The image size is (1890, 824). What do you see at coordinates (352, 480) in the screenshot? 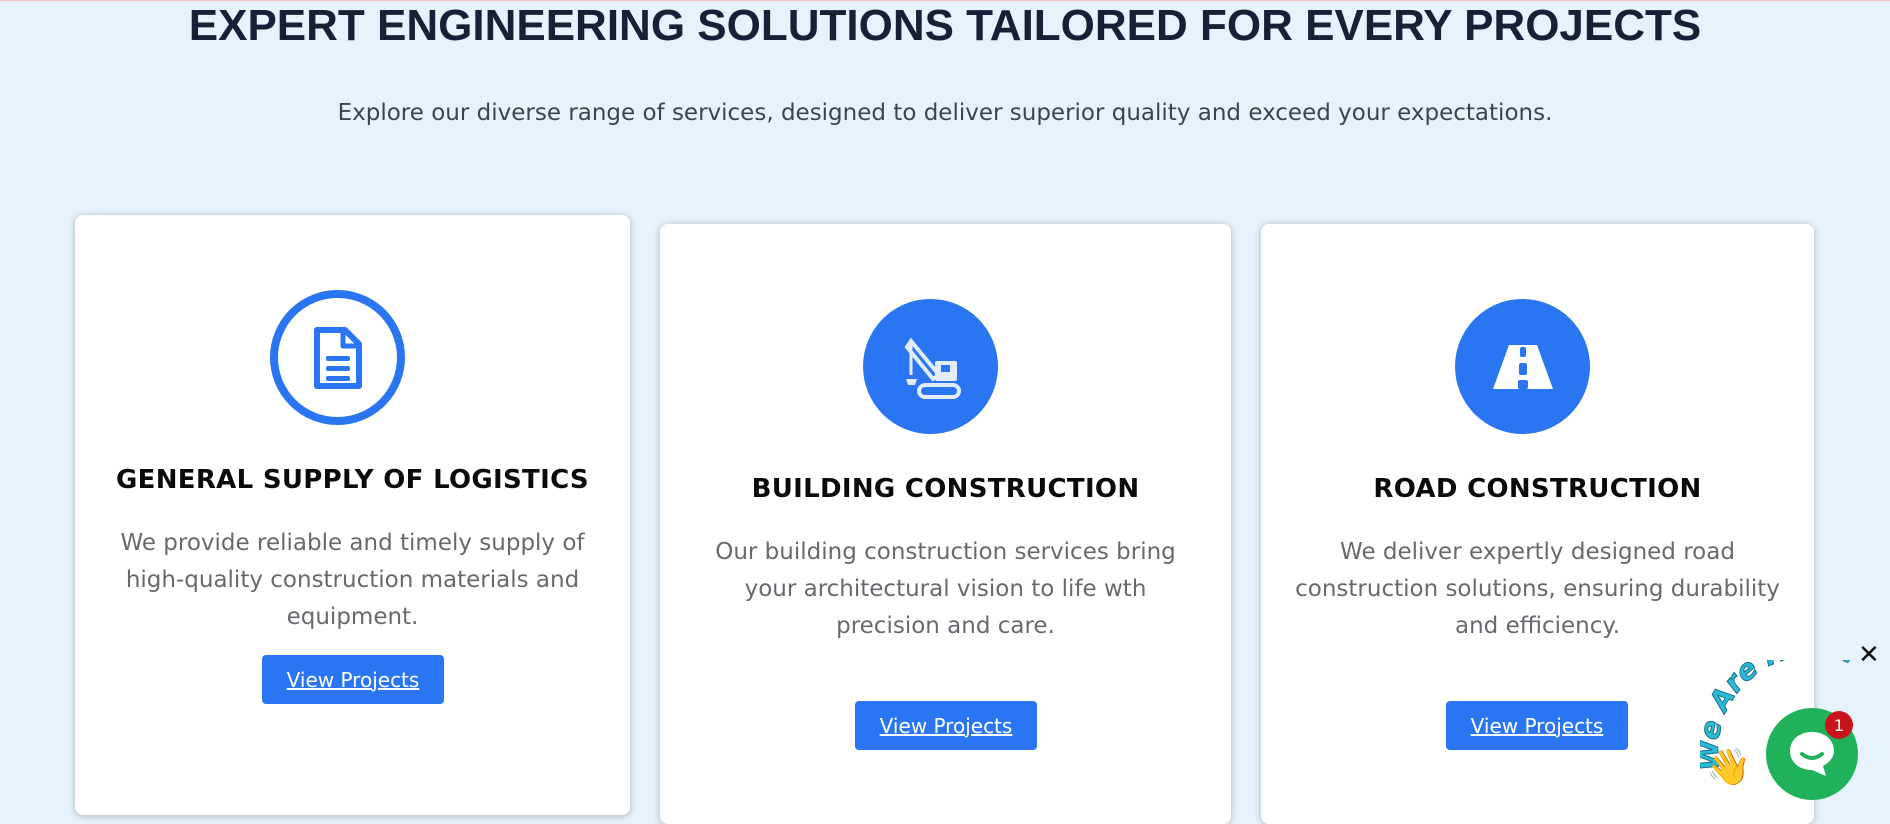
I see `service-title: GENERAL SUPPLY OF LOGISTICS` at bounding box center [352, 480].